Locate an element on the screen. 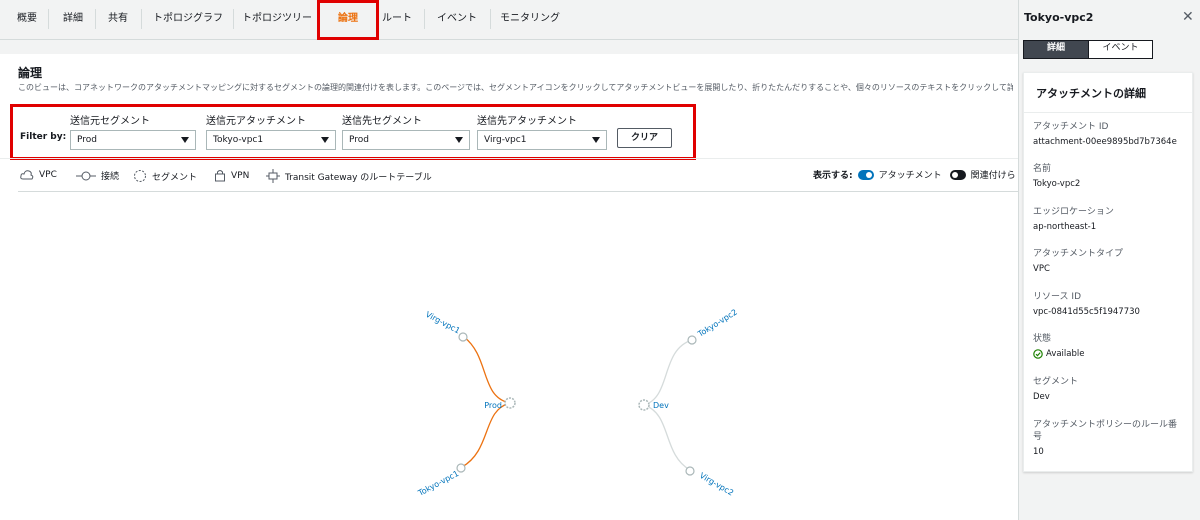 The width and height of the screenshot is (1200, 520). attachment-node-tokyo-vpc1: Tokyo-vpc1 is located at coordinates (441, 480).